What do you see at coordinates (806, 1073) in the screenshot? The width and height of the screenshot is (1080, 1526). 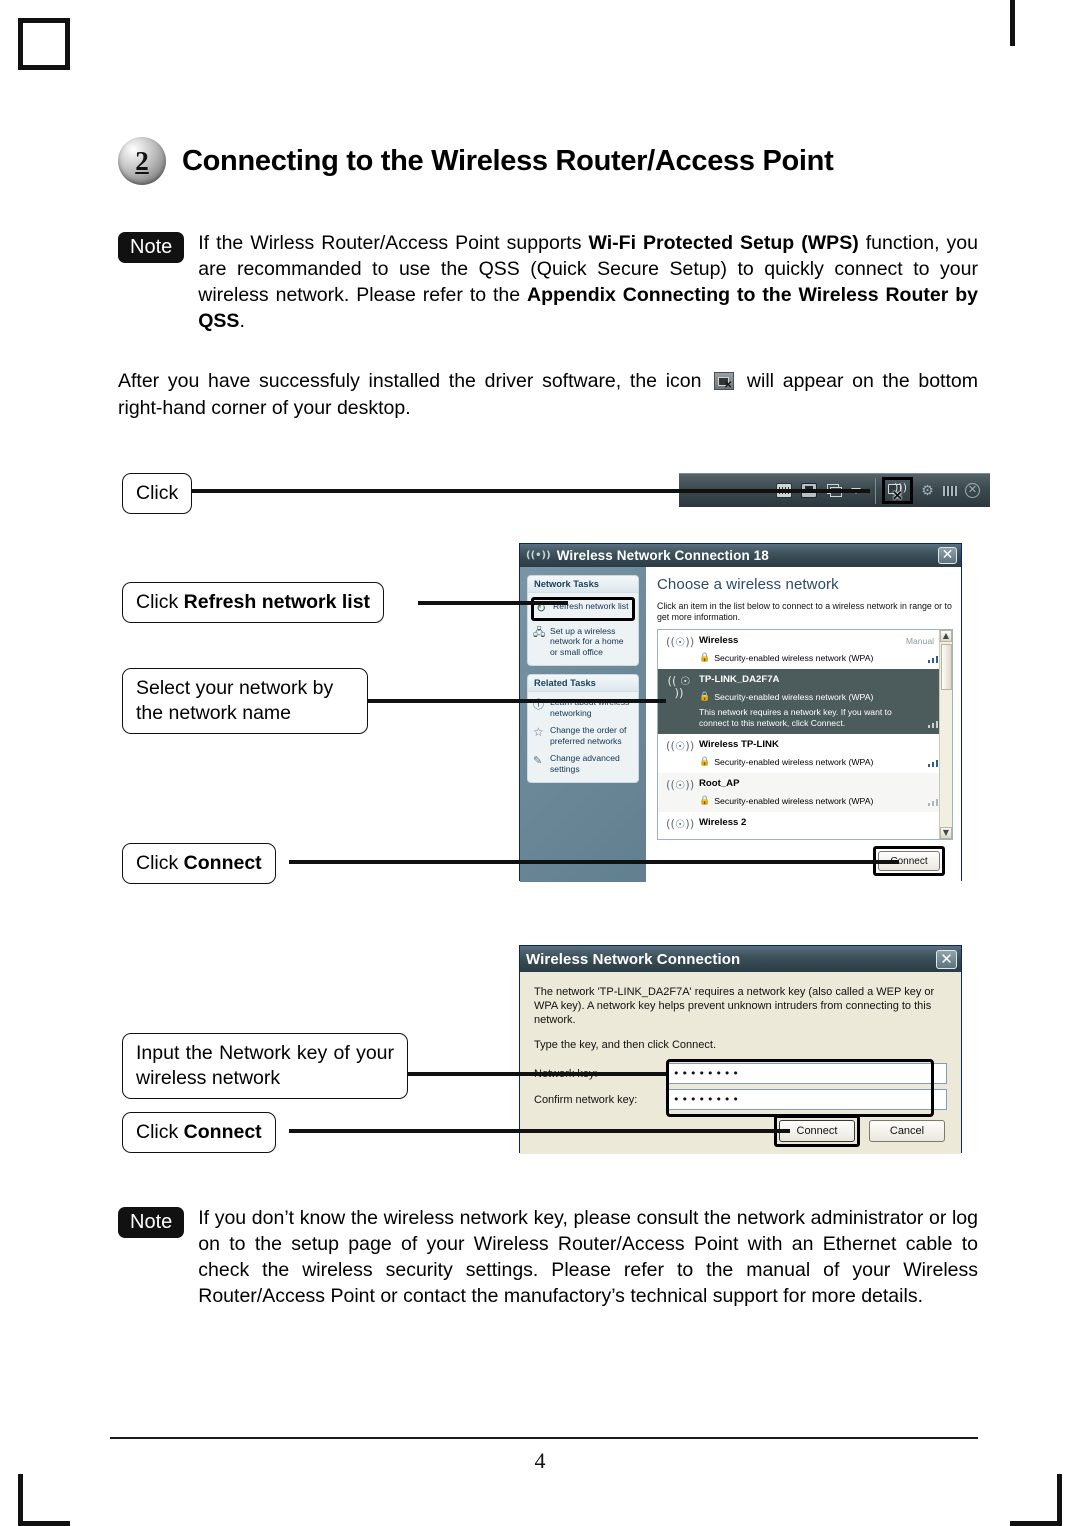 I see `network-key-input: ••••••••` at bounding box center [806, 1073].